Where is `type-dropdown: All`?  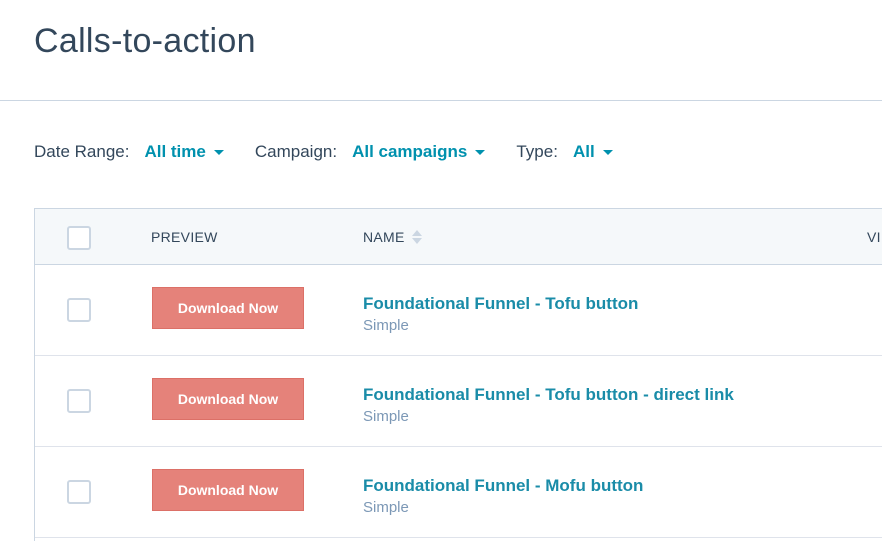 type-dropdown: All is located at coordinates (593, 152).